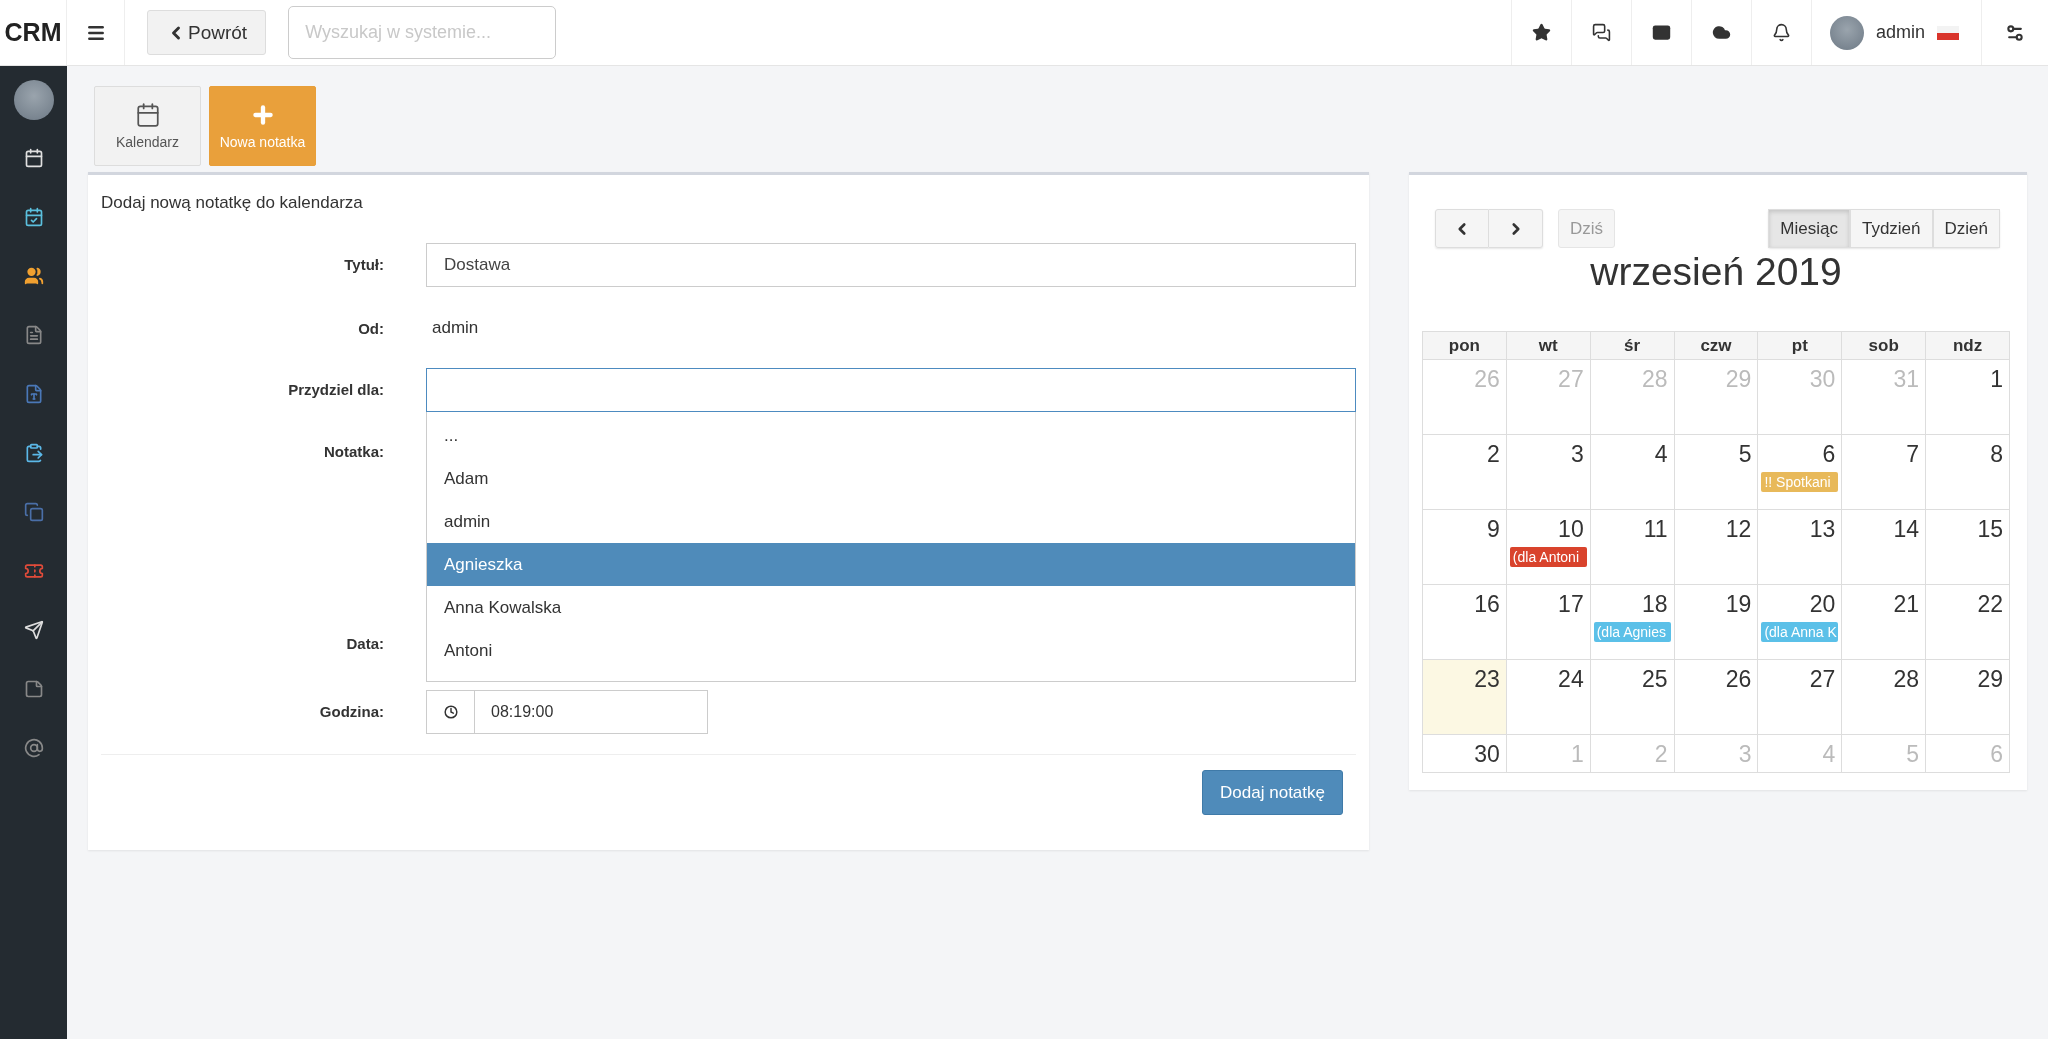 Image resolution: width=2048 pixels, height=1039 pixels. Describe the element at coordinates (1884, 622) in the screenshot. I see `day-cell: 21` at that location.